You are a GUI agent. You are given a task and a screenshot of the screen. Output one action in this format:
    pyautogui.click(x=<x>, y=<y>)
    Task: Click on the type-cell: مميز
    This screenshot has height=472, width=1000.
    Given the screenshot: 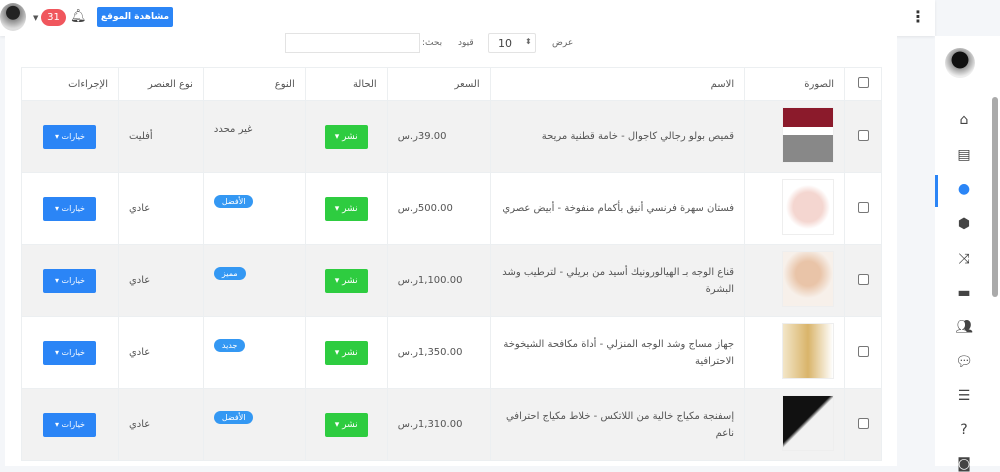 What is the action you would take?
    pyautogui.click(x=254, y=280)
    